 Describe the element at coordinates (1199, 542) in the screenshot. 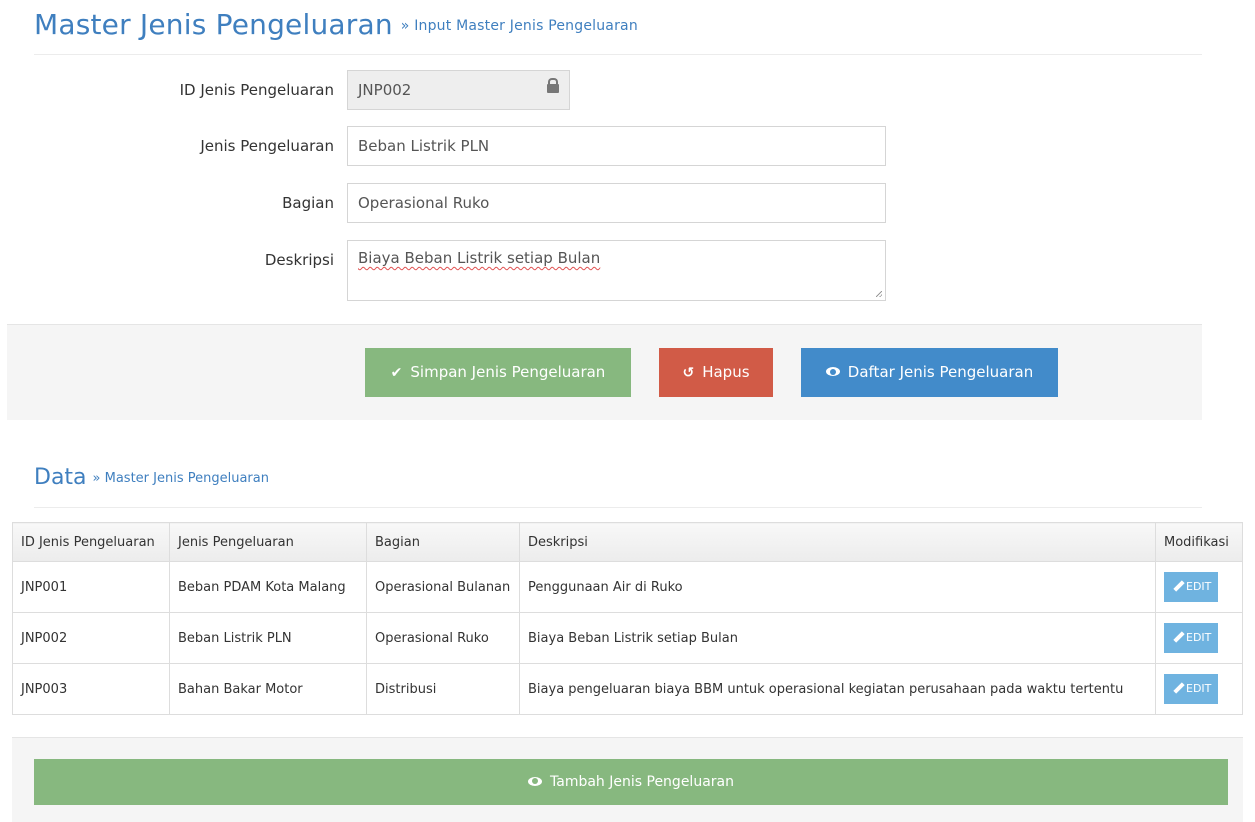

I see `column-header-modifikasi: Modifikasi` at that location.